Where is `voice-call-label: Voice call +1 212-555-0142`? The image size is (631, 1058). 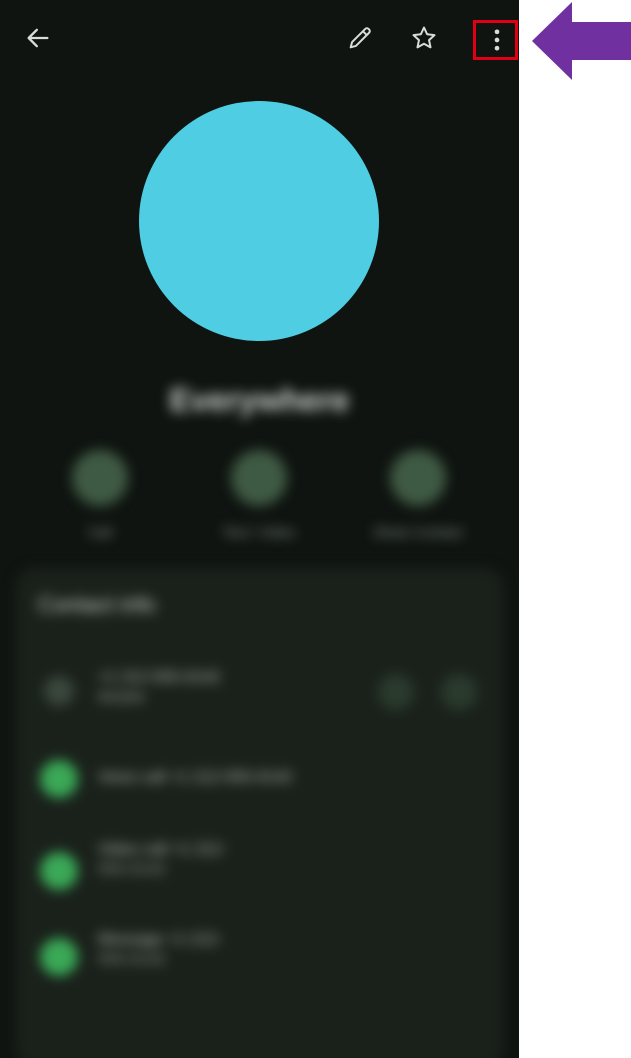 voice-call-label: Voice call +1 212-555-0142 is located at coordinates (195, 777).